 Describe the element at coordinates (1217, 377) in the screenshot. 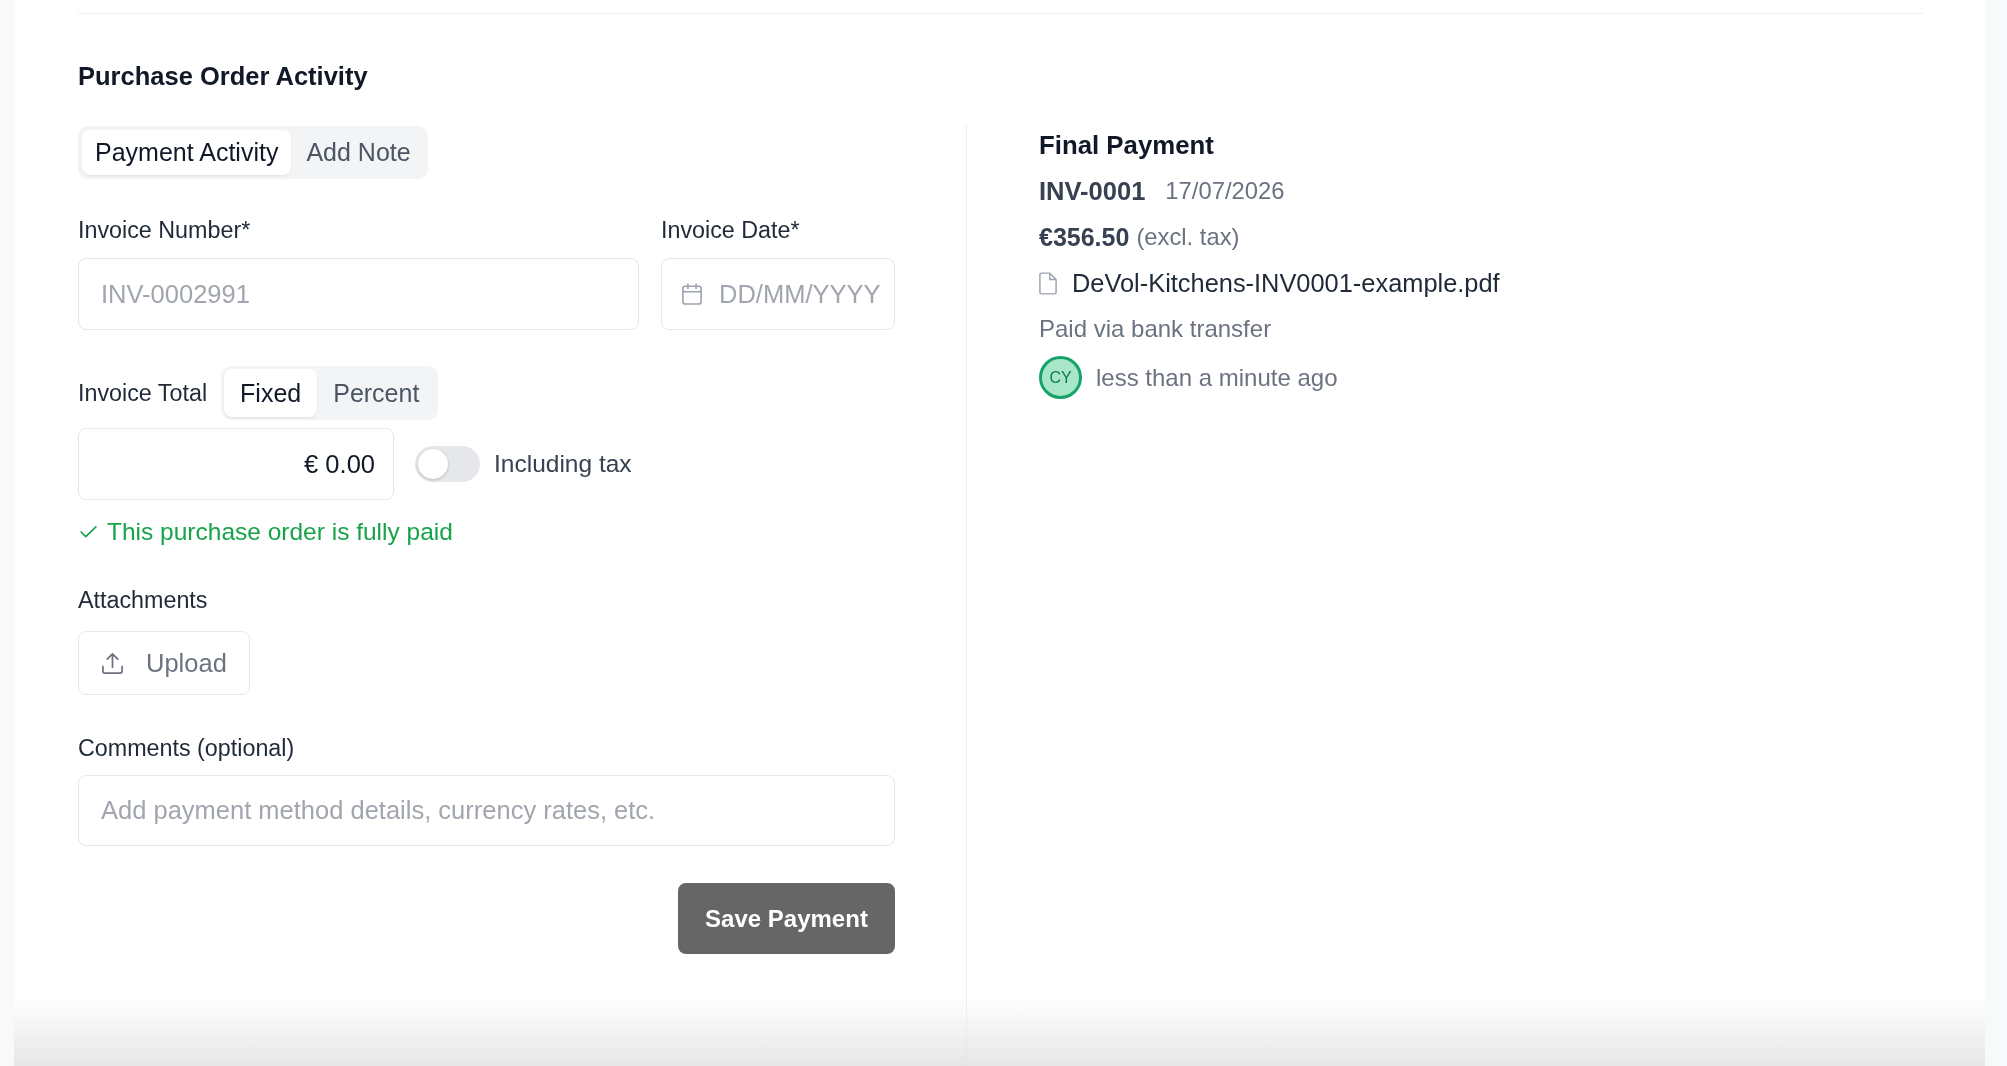

I see `activity-time: less than a minute ago` at that location.